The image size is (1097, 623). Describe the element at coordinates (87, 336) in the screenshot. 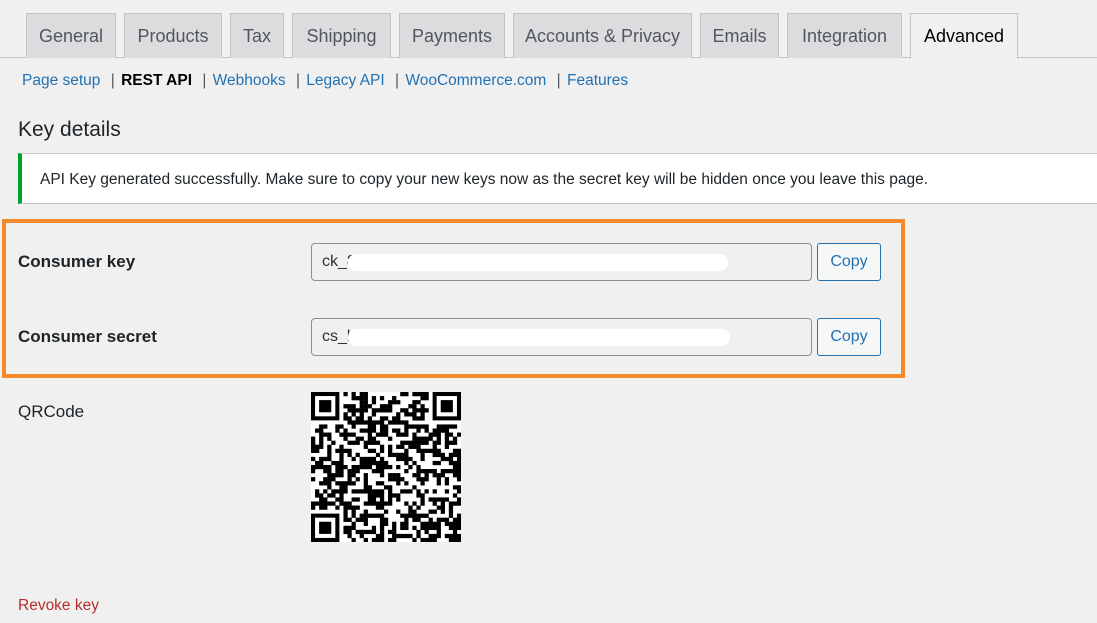

I see `consumer-secret-label: Consumer secret` at that location.